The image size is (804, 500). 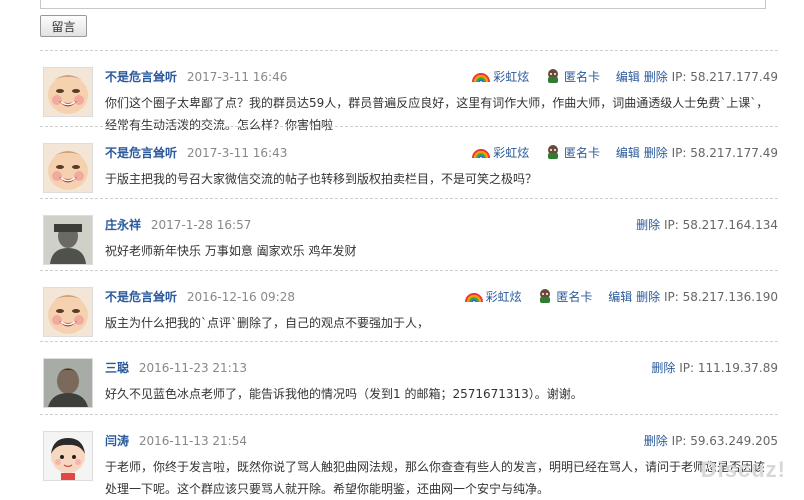 I want to click on comment-username: 三聪, so click(x=117, y=368).